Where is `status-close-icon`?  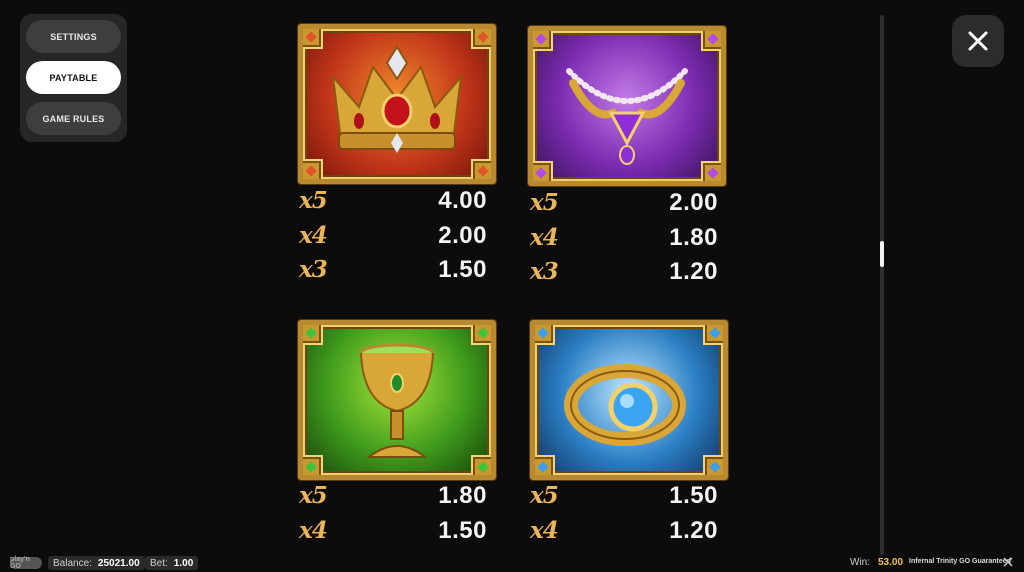 status-close-icon is located at coordinates (1008, 562).